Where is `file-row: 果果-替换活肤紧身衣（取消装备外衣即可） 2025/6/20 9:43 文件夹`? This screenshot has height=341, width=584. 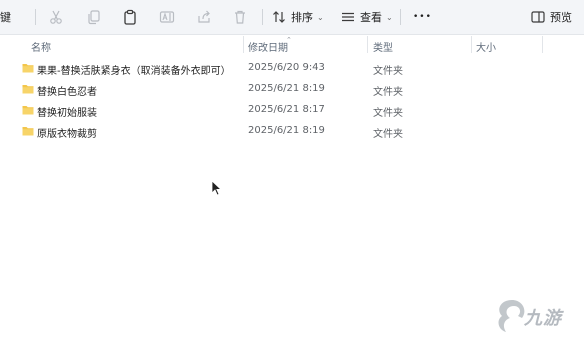 file-row: 果果-替换活肤紧身衣（取消装备外衣即可） 2025/6/20 9:43 文件夹 is located at coordinates (292, 68).